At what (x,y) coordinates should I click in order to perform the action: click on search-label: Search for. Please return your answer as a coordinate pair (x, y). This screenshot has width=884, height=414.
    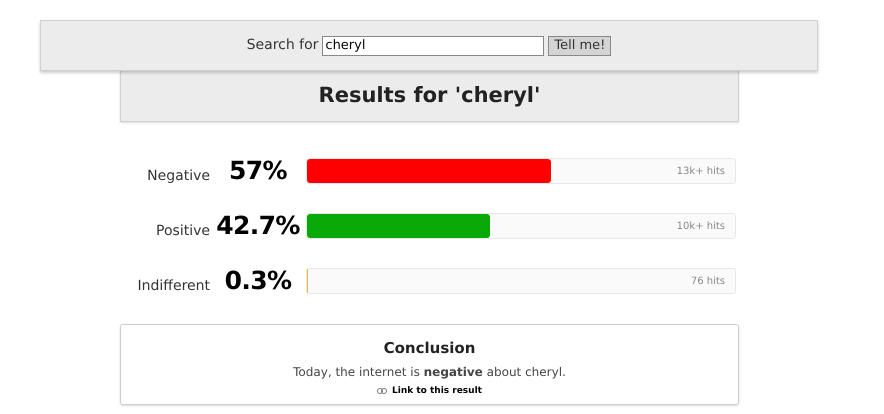
    Looking at the image, I should click on (282, 45).